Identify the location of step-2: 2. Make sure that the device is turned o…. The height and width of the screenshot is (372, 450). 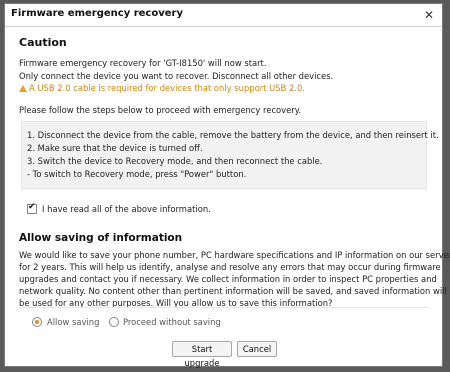
(115, 148).